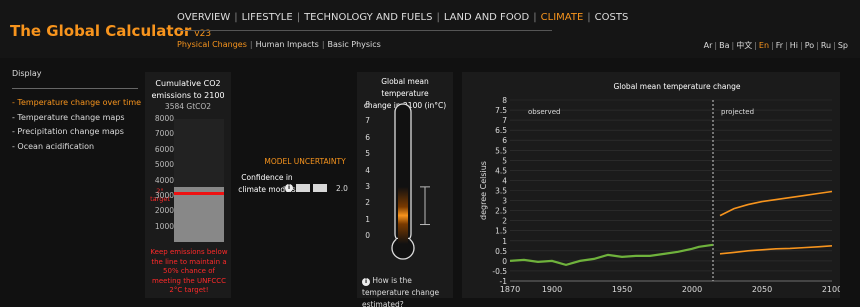 This screenshot has height=307, width=860. What do you see at coordinates (367, 137) in the screenshot?
I see `thermometer-tick: 6` at bounding box center [367, 137].